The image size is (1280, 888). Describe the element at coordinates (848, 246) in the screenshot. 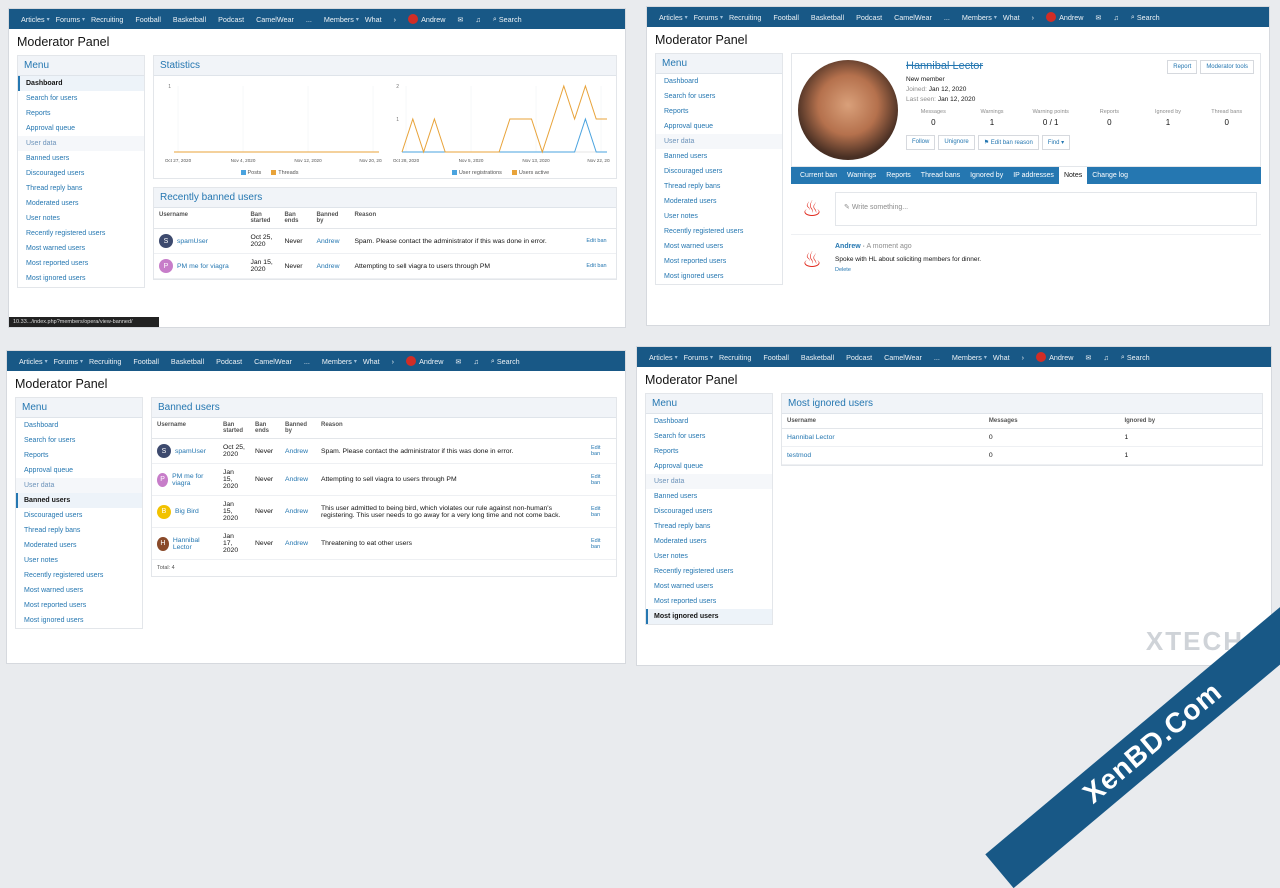

I see `note-author: Andrew` at that location.